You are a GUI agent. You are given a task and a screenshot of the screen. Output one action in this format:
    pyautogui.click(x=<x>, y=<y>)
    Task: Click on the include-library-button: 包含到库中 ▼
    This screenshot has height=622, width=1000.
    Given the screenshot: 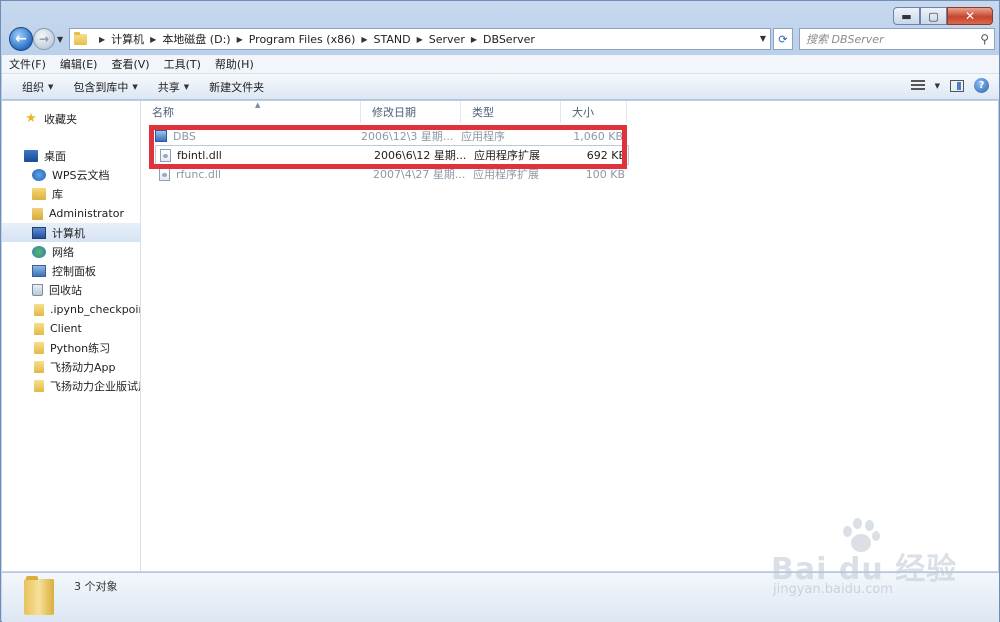 What is the action you would take?
    pyautogui.click(x=105, y=87)
    